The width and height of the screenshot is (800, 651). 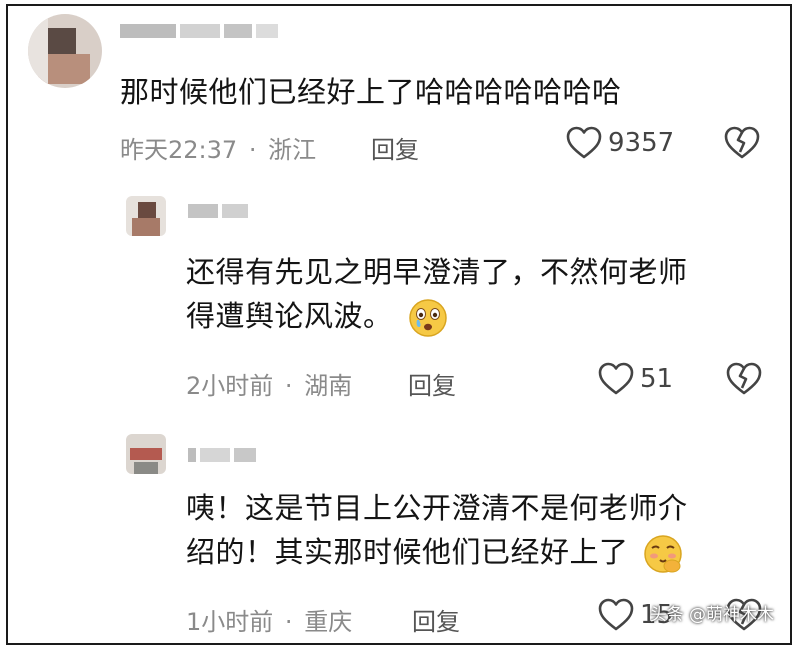 What do you see at coordinates (328, 622) in the screenshot?
I see `comment-location: 重庆` at bounding box center [328, 622].